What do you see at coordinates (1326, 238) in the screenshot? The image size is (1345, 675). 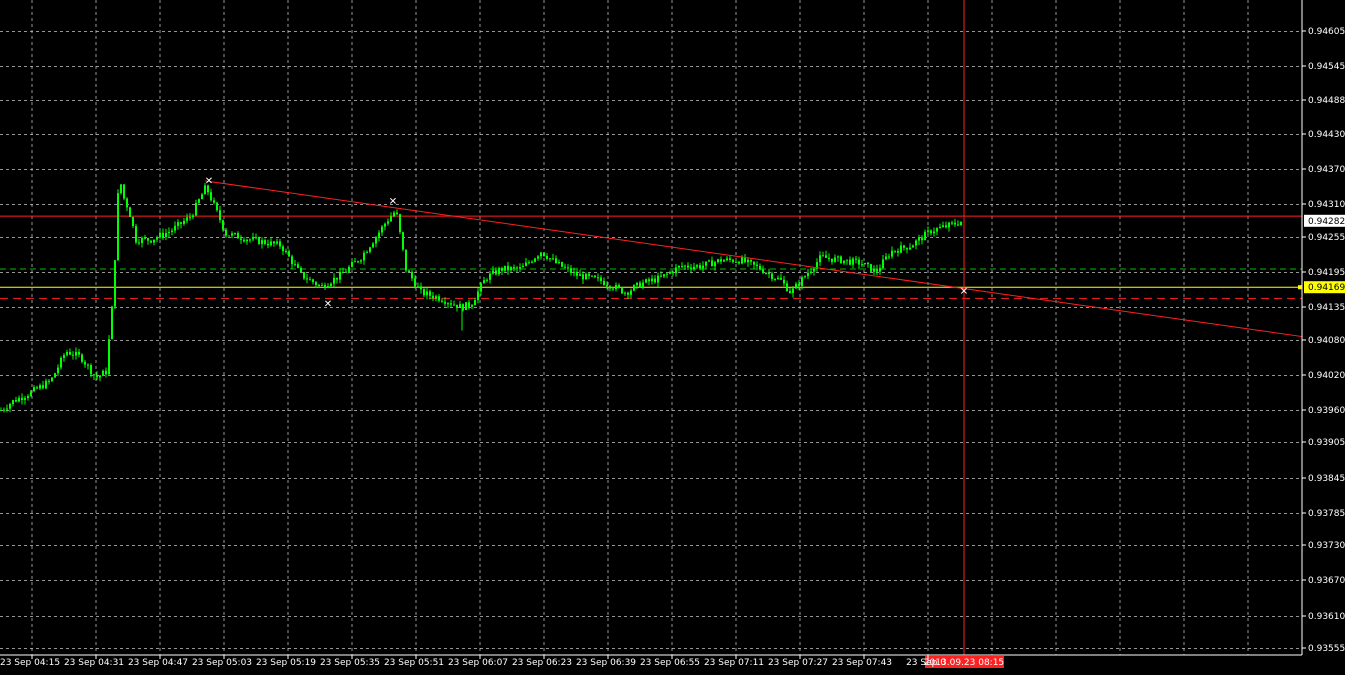 I see `price-axis-label: 0.94255` at bounding box center [1326, 238].